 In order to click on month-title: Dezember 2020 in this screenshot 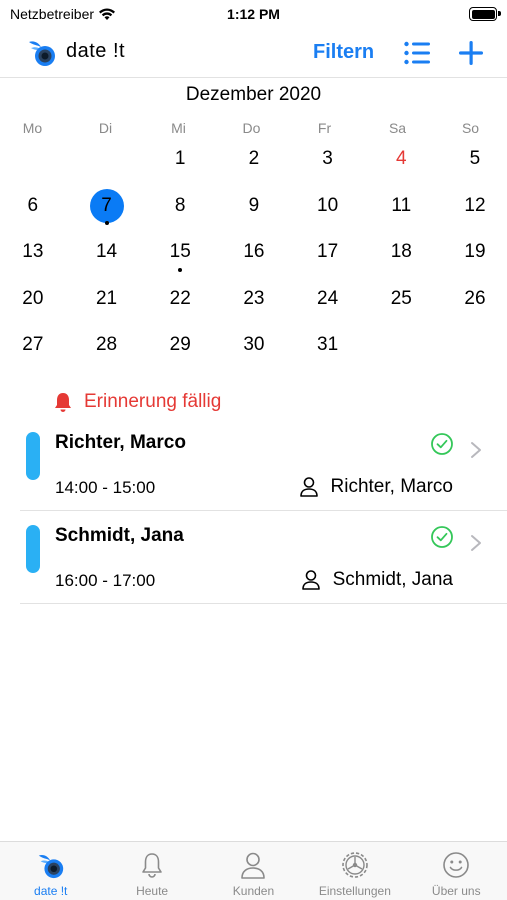, I will do `click(253, 94)`.